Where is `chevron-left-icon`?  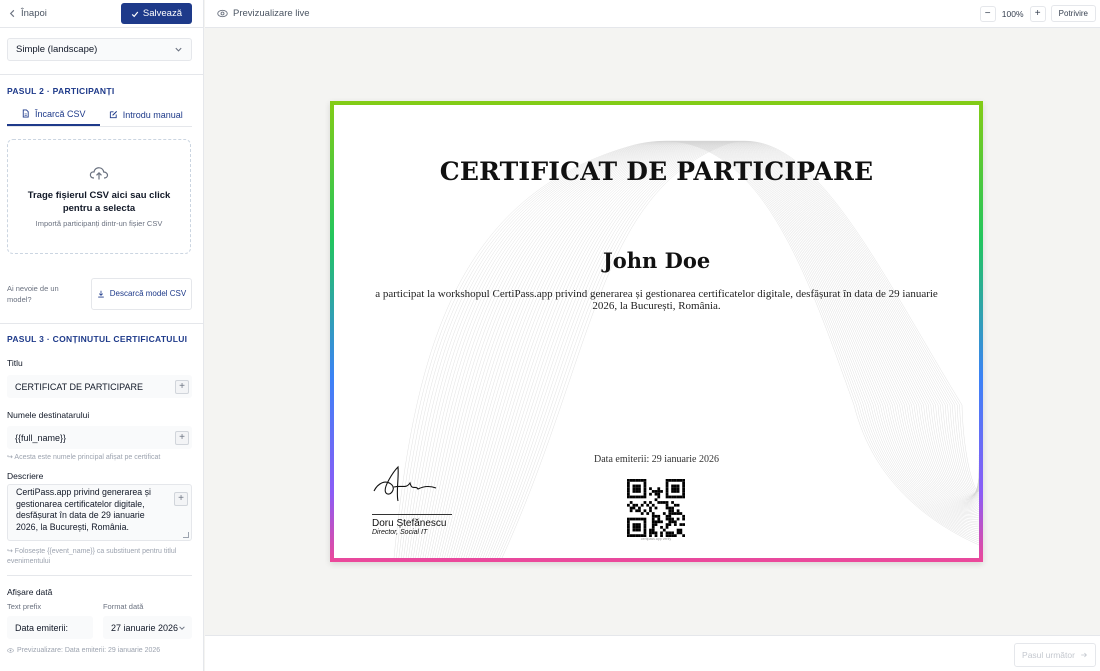 chevron-left-icon is located at coordinates (12, 13).